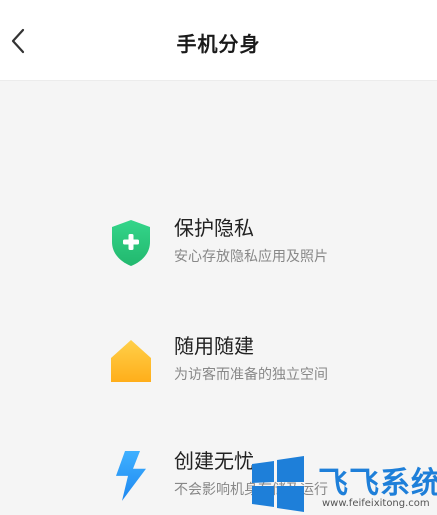 The image size is (437, 515). I want to click on feature-description: 安心存放隐私应用及照片, so click(251, 257).